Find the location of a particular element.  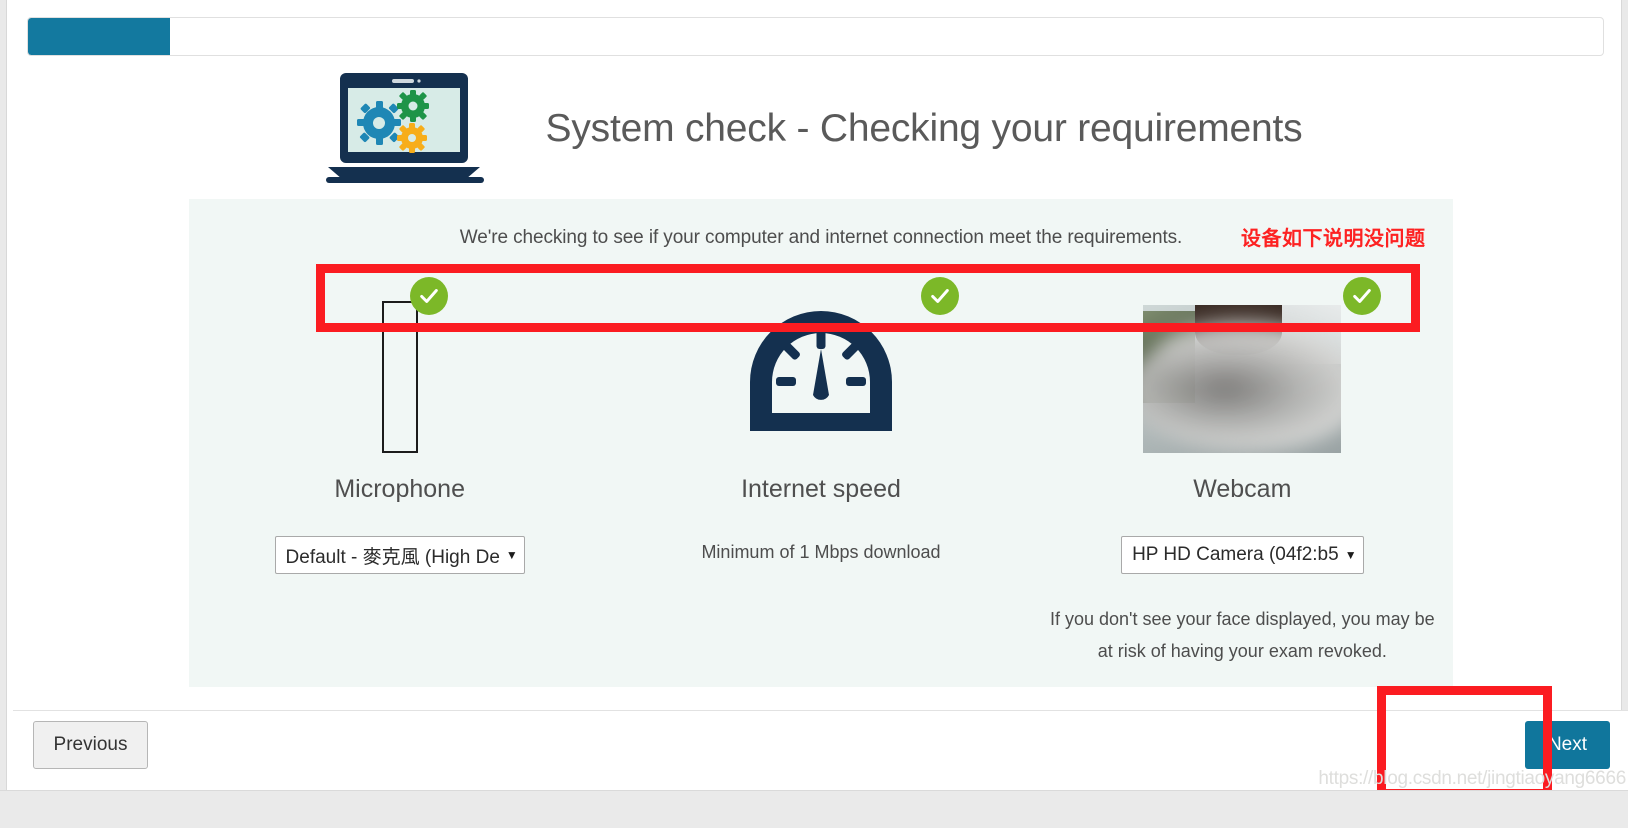

webcam-icon-zone is located at coordinates (1242, 362).